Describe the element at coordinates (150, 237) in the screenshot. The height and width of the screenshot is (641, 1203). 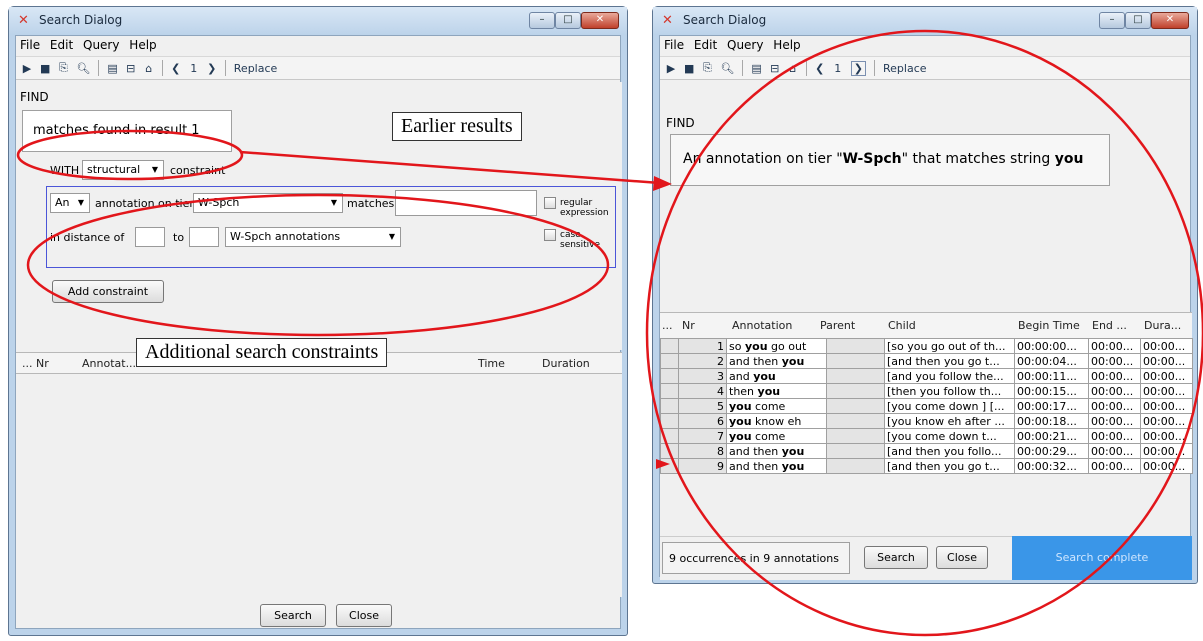
I see `distance-from-input` at that location.